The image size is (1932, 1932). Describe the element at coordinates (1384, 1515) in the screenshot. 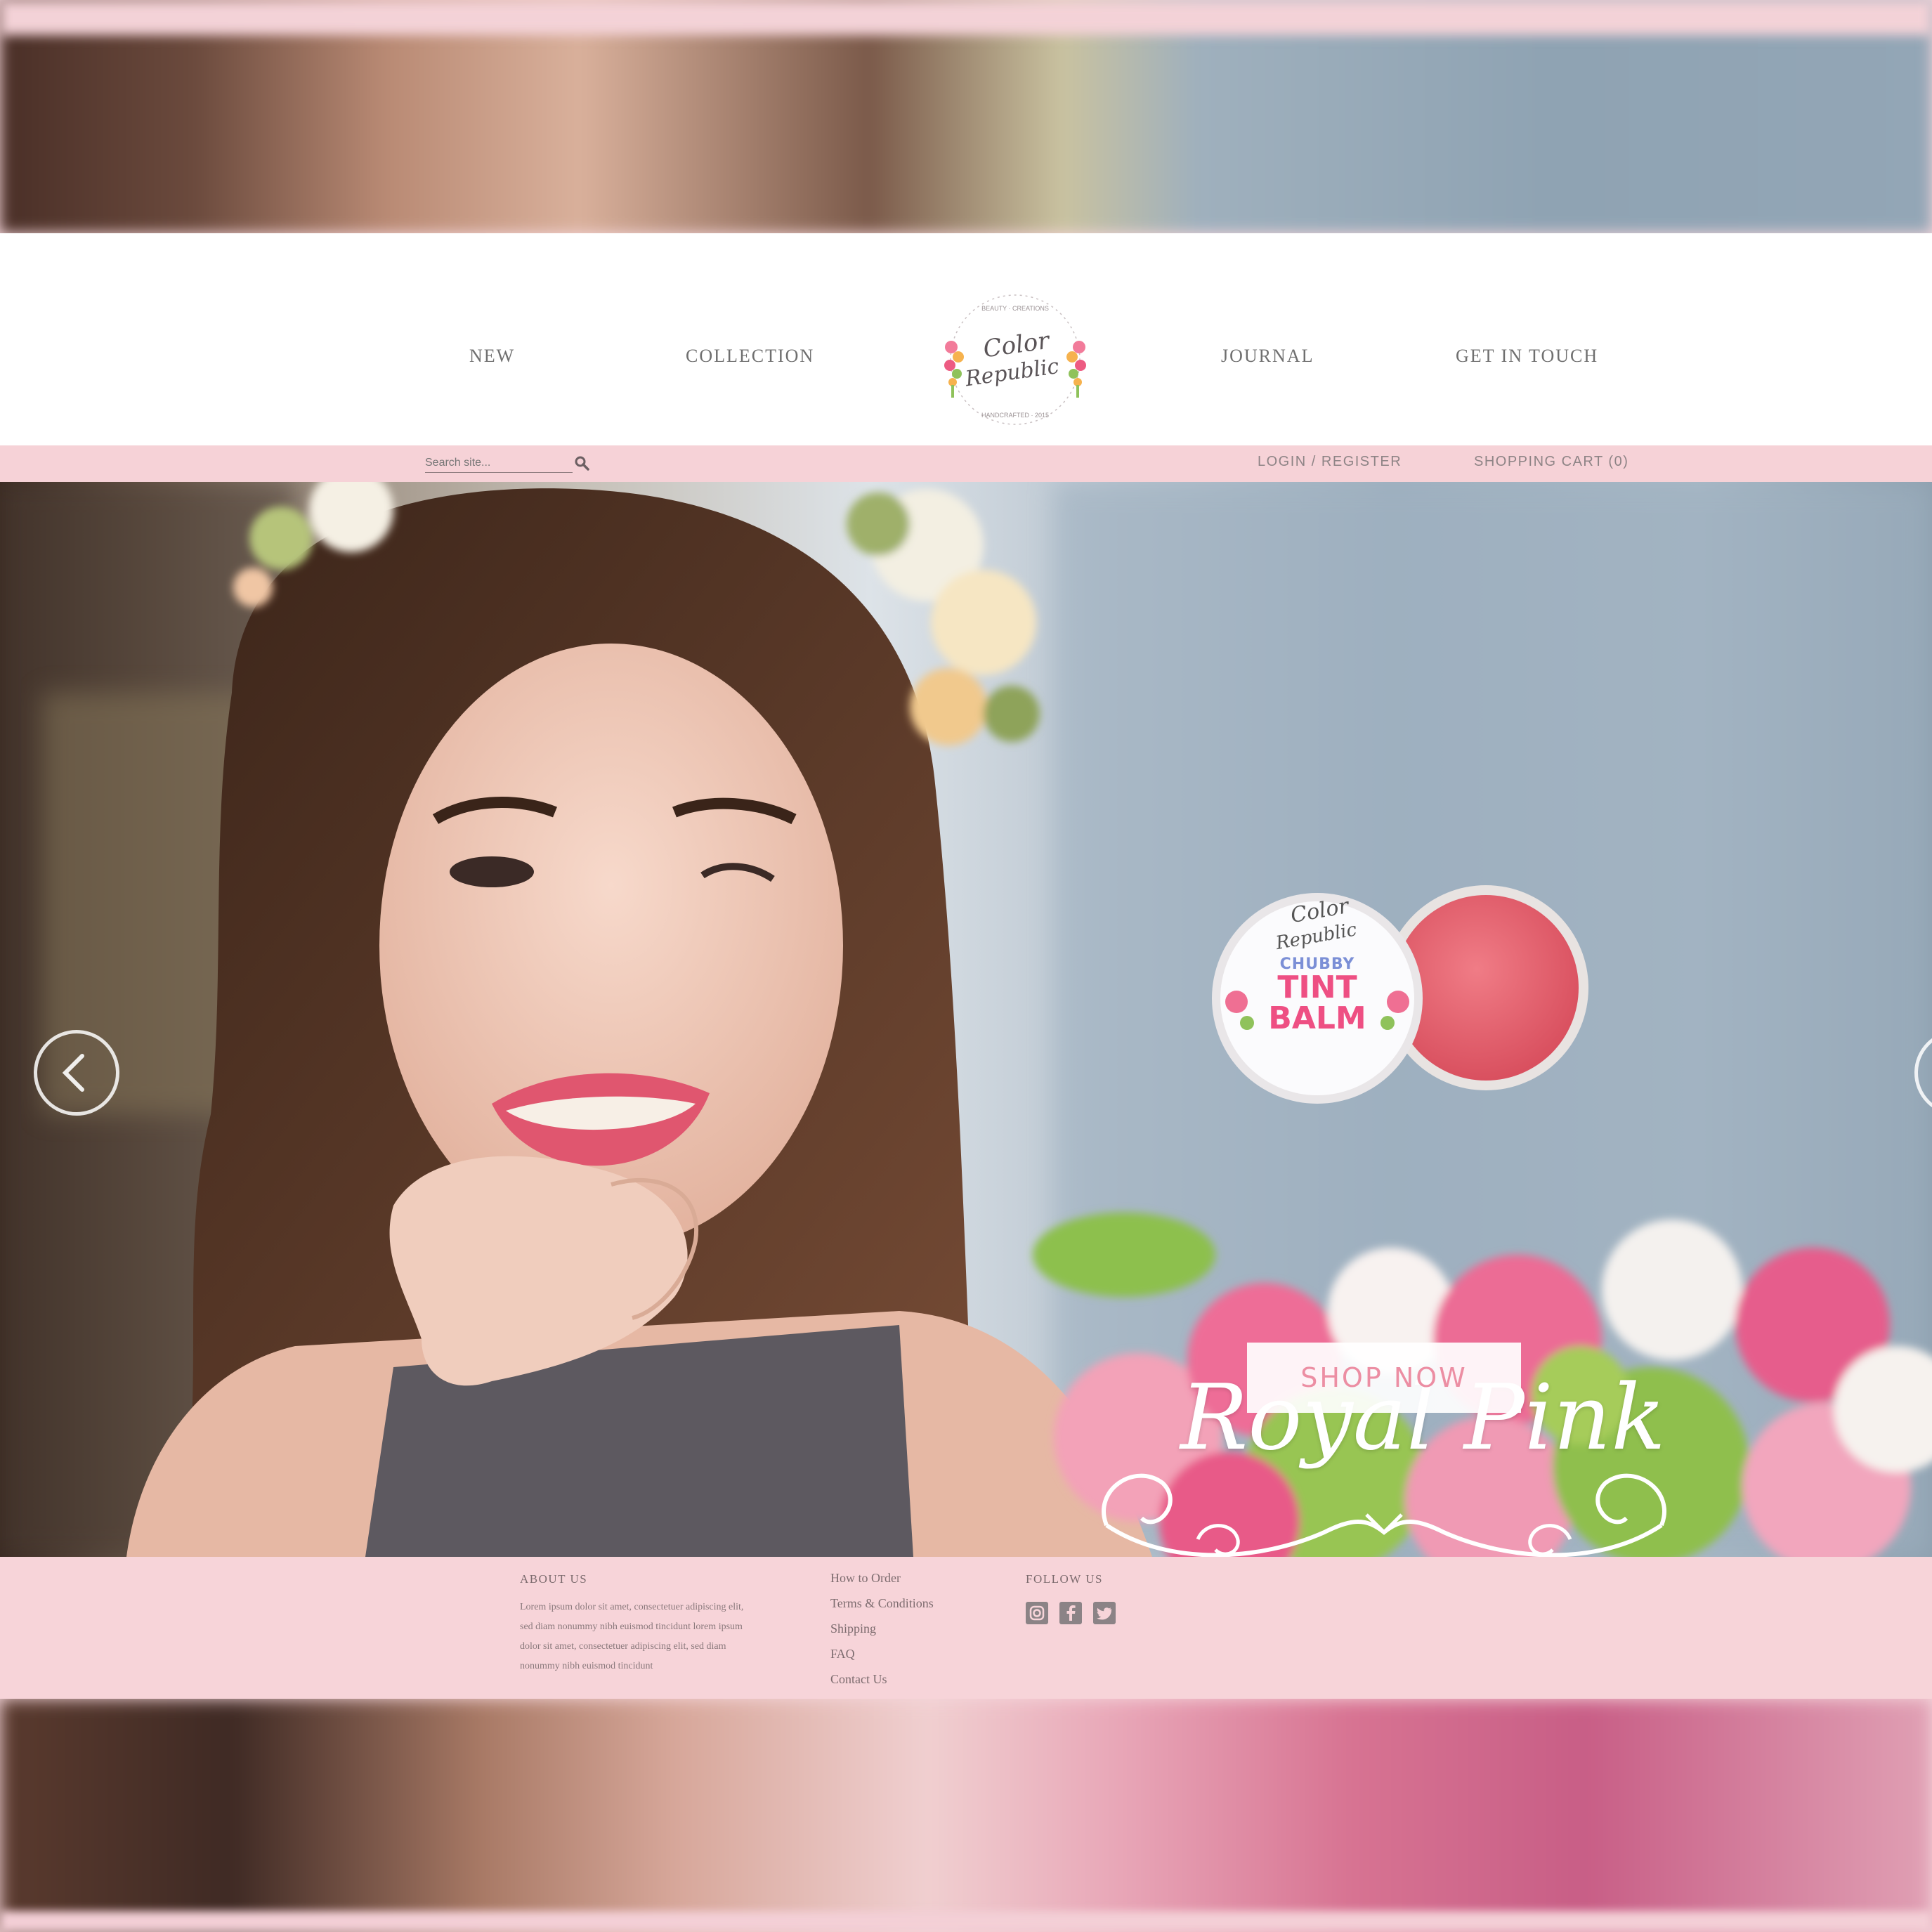

I see `ornament-flourish` at that location.